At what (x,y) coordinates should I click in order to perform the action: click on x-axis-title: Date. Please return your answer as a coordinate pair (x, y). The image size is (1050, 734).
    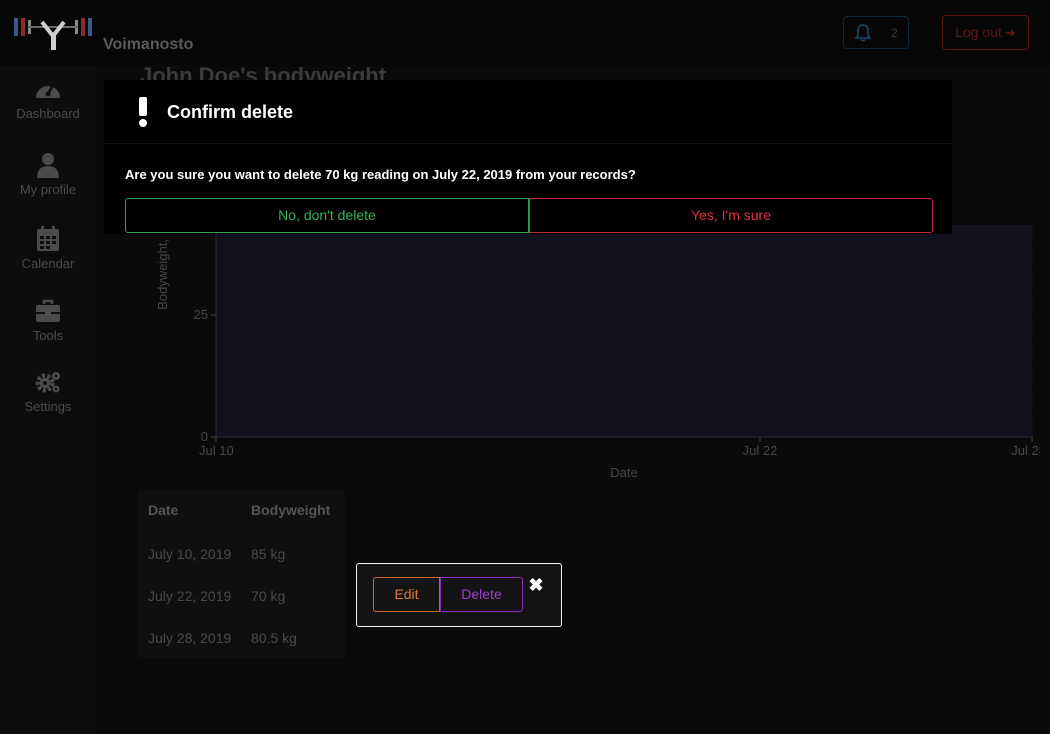
    Looking at the image, I should click on (623, 472).